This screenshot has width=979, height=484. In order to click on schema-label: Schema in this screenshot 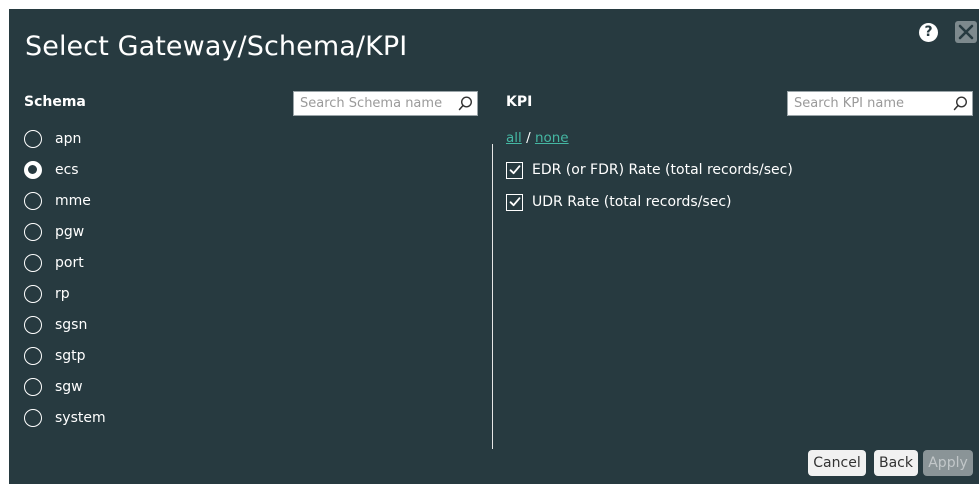, I will do `click(55, 102)`.